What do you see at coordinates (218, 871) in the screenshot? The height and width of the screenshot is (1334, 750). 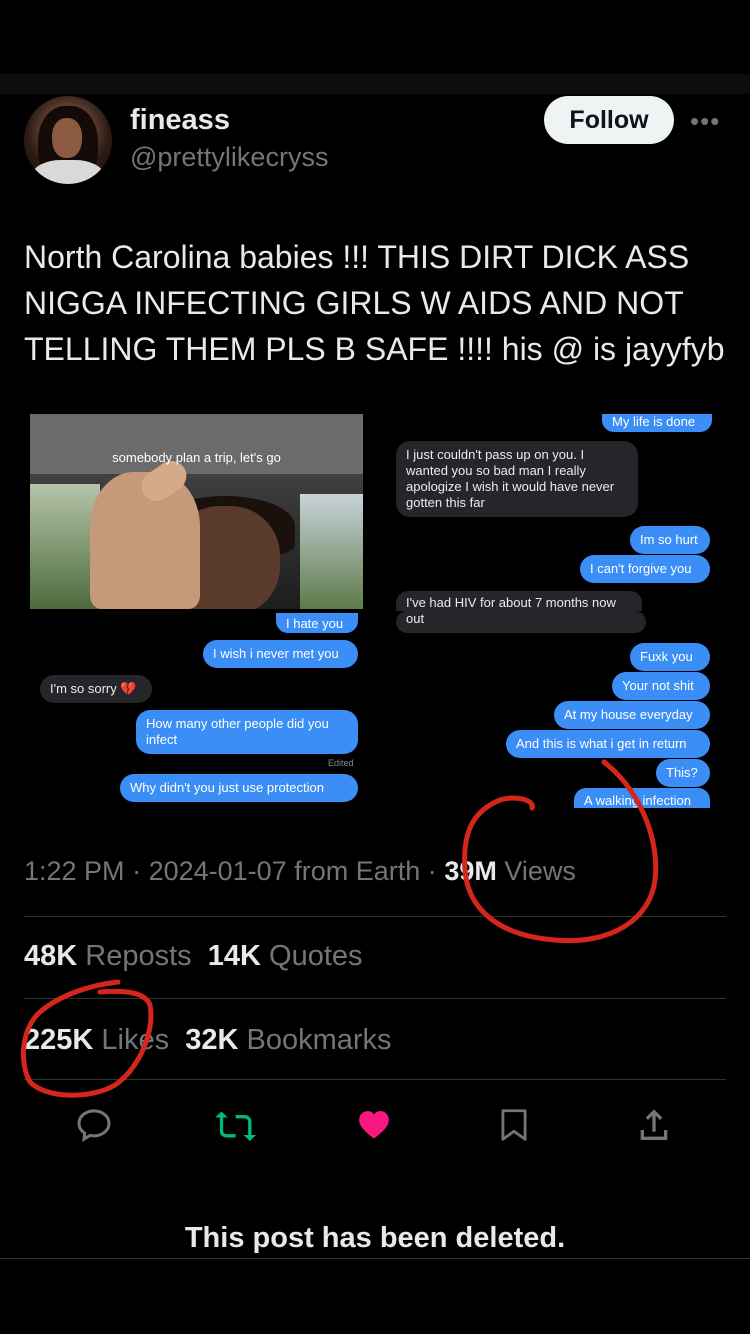 I see `tweet-date: 2024-01-07` at bounding box center [218, 871].